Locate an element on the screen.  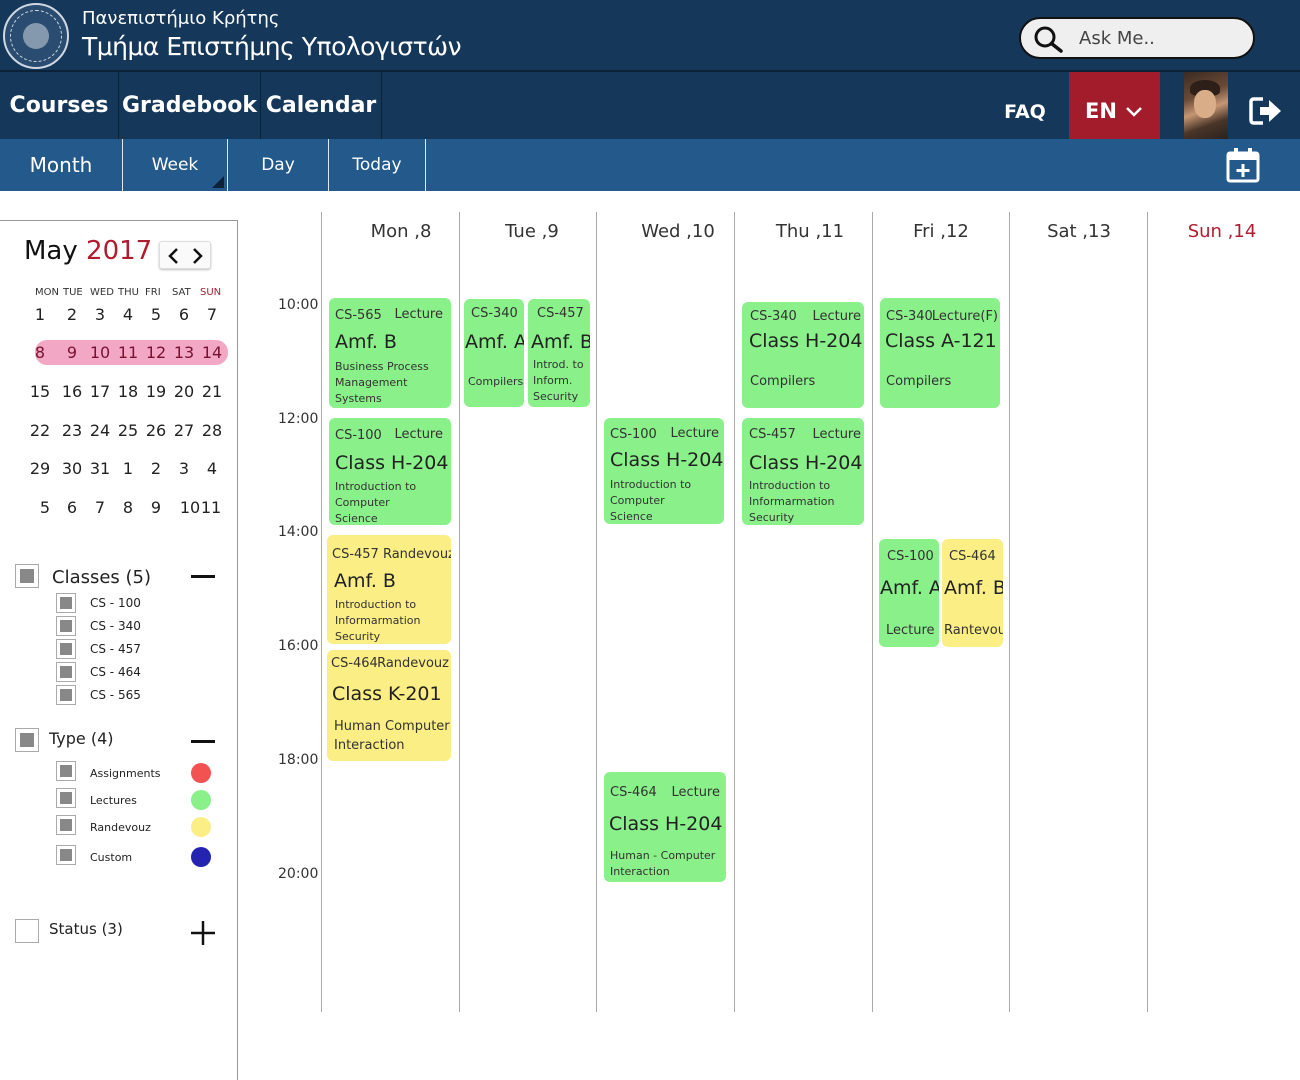
mini-calendar-day: 30 is located at coordinates (72, 468).